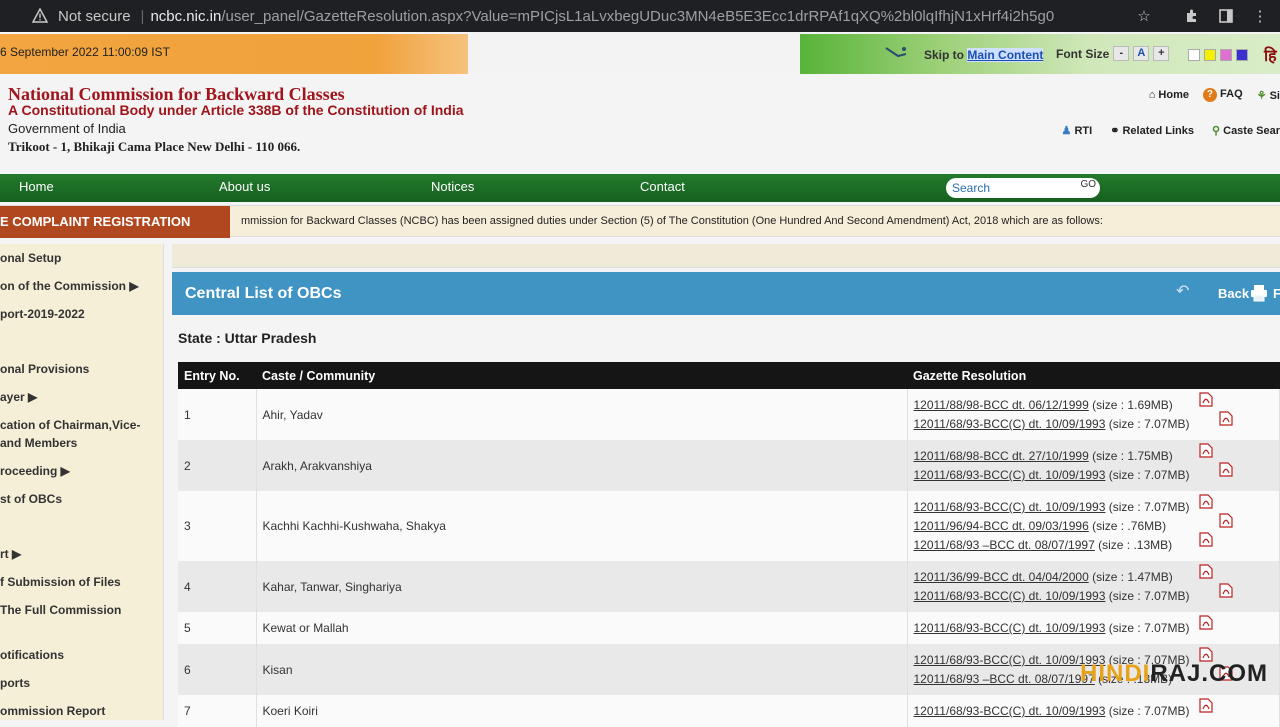  I want to click on nav-about-us: About us, so click(244, 186).